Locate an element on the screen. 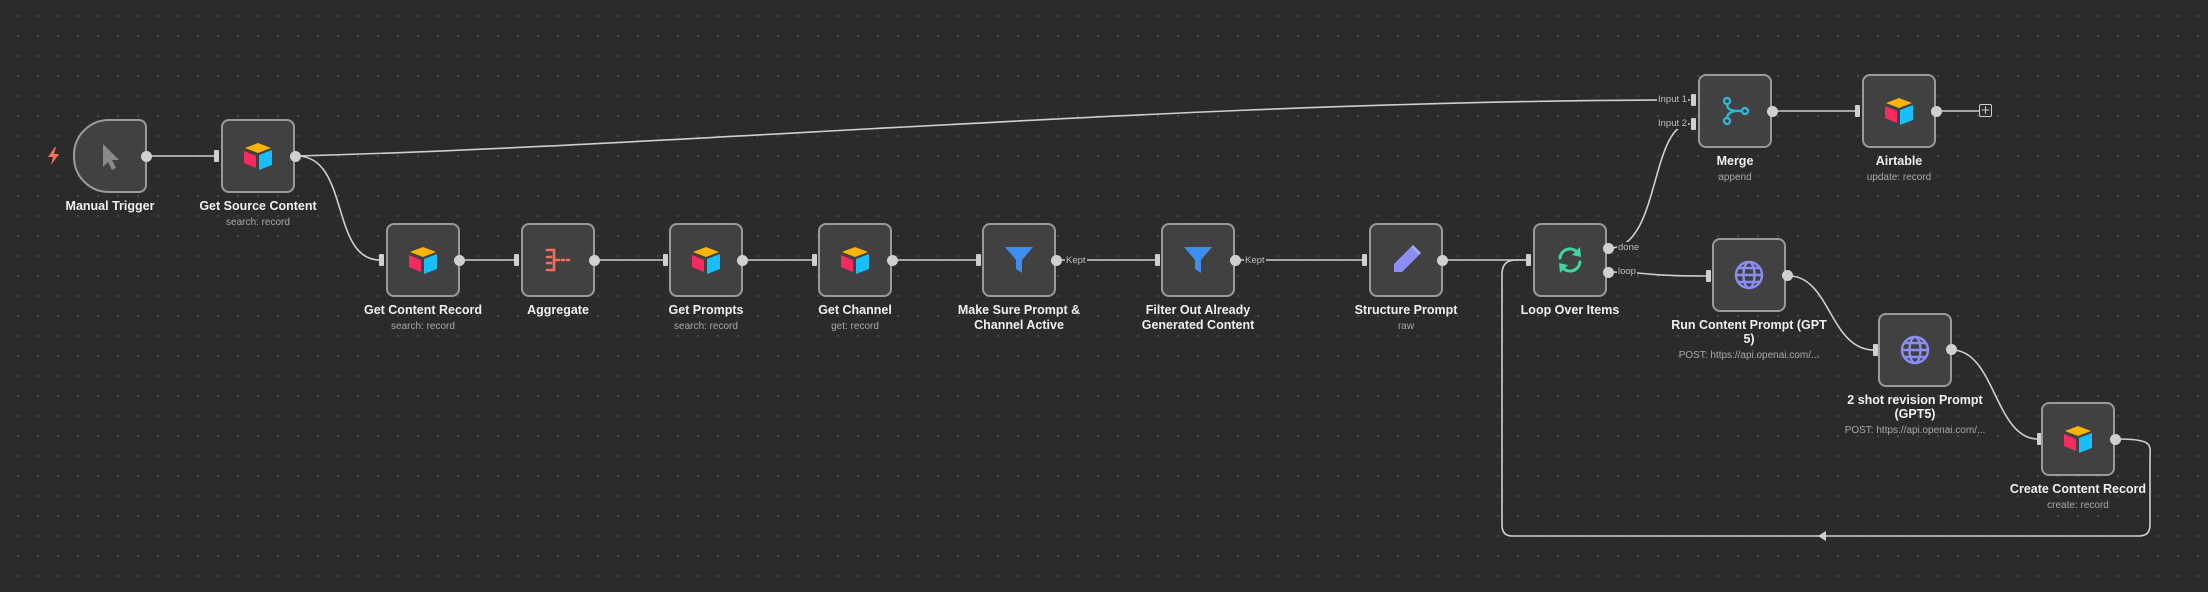 The image size is (2208, 592). node-make-sure-prompt-channel-active is located at coordinates (1019, 260).